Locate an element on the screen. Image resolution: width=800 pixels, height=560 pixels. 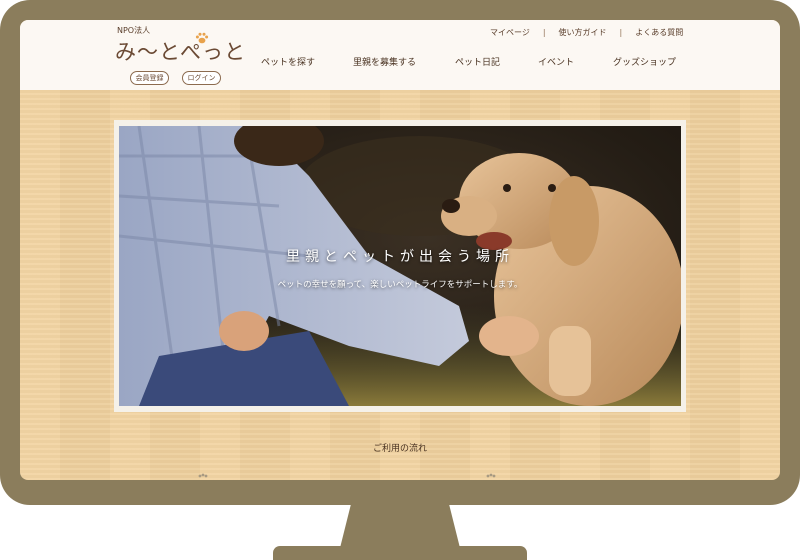
logo-org-label: NPO法人 is located at coordinates (134, 30).